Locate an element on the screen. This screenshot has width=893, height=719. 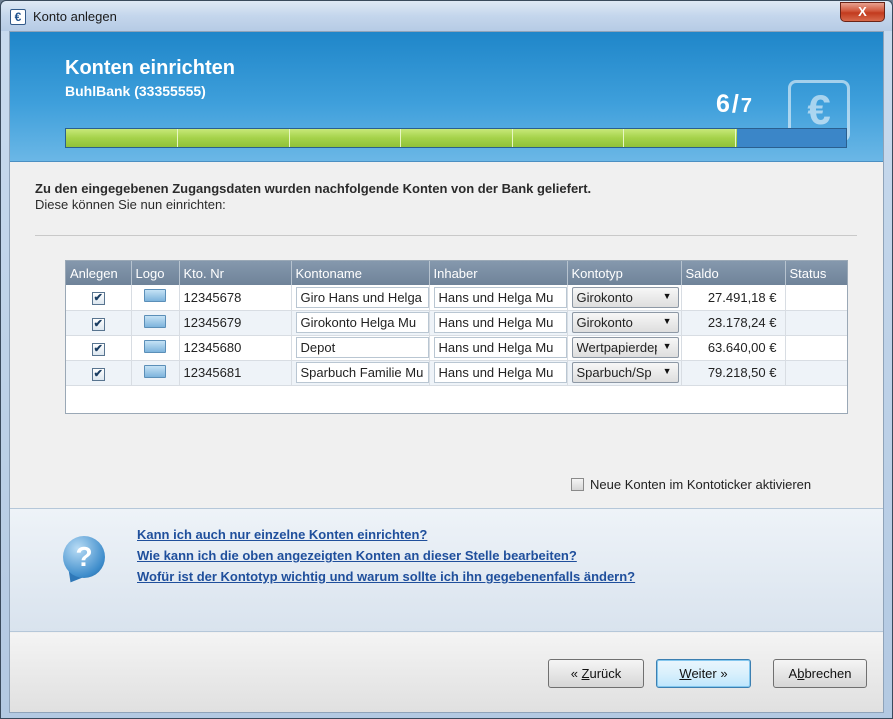
column-header: Status is located at coordinates (816, 273).